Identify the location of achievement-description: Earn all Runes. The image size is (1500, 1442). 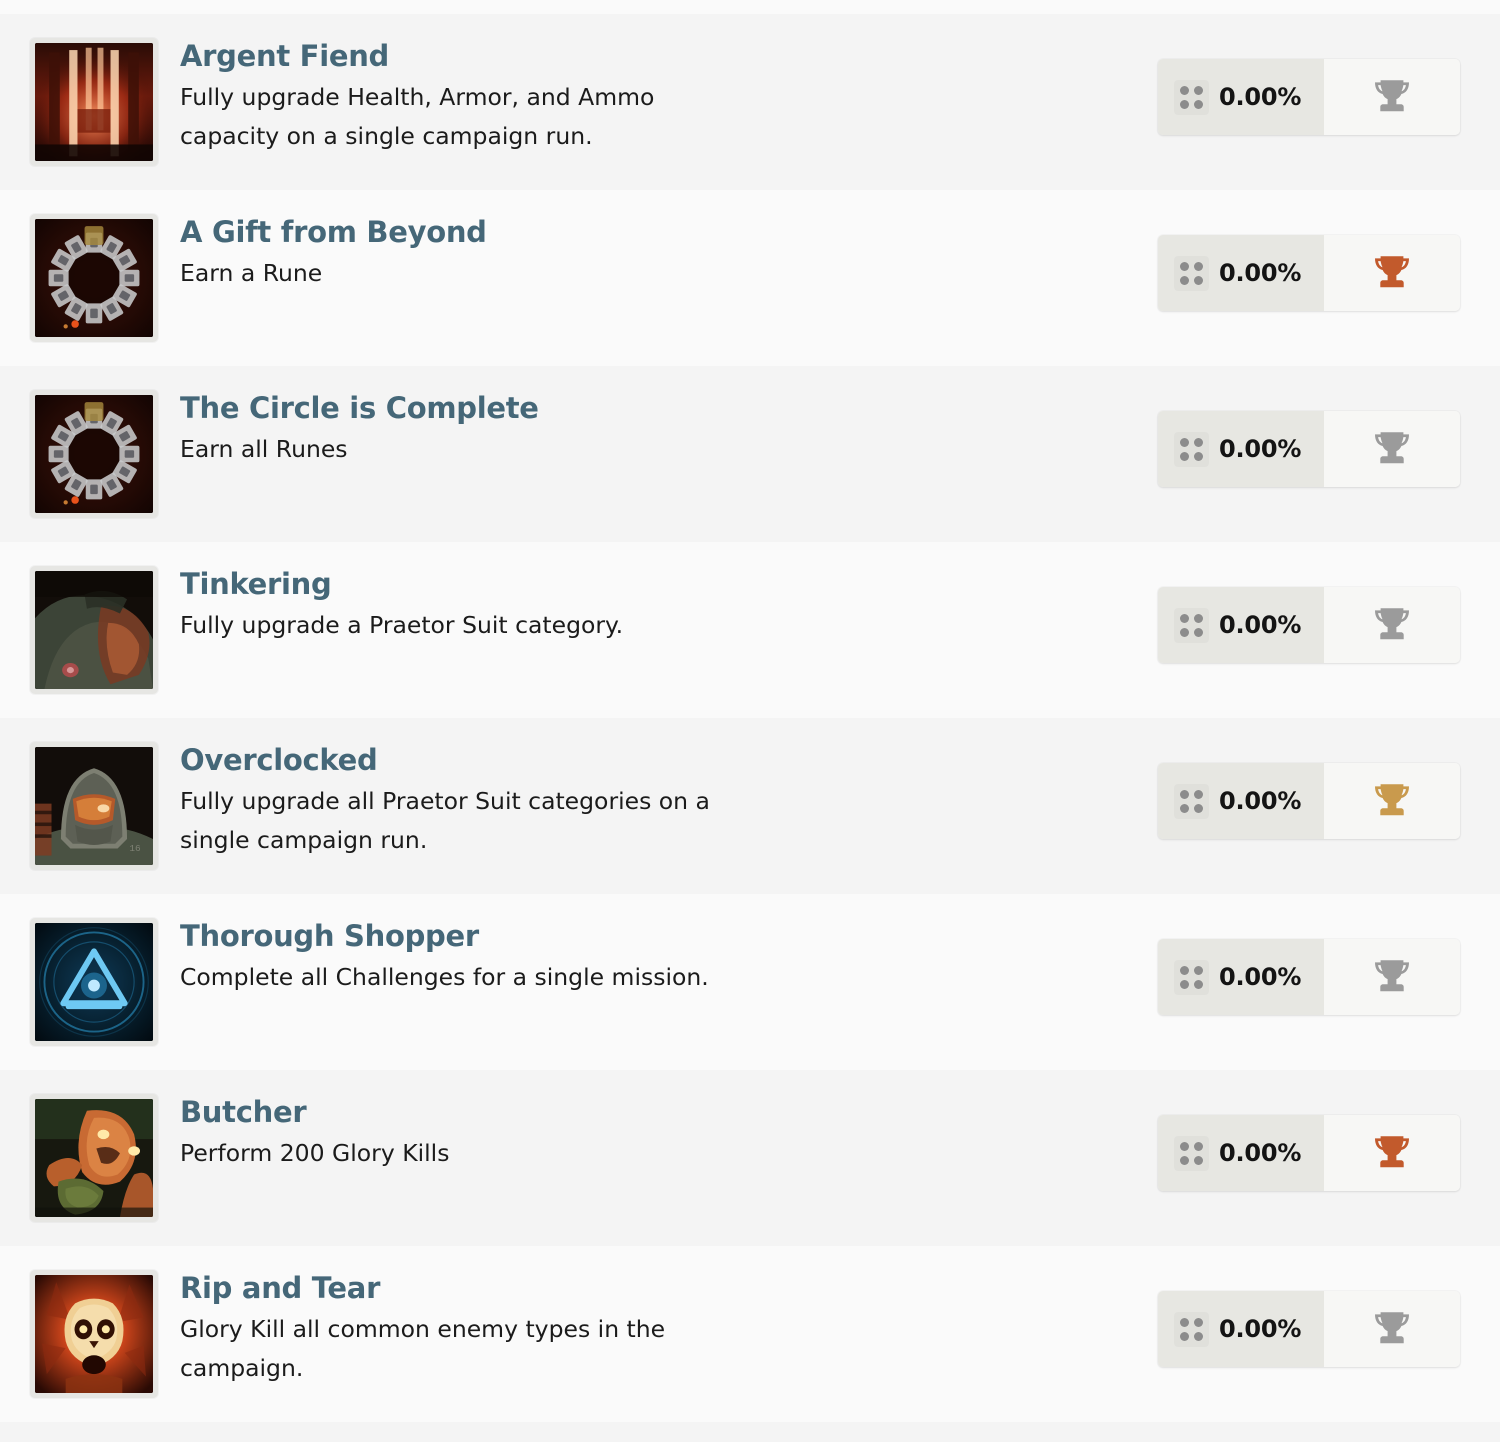
(264, 449).